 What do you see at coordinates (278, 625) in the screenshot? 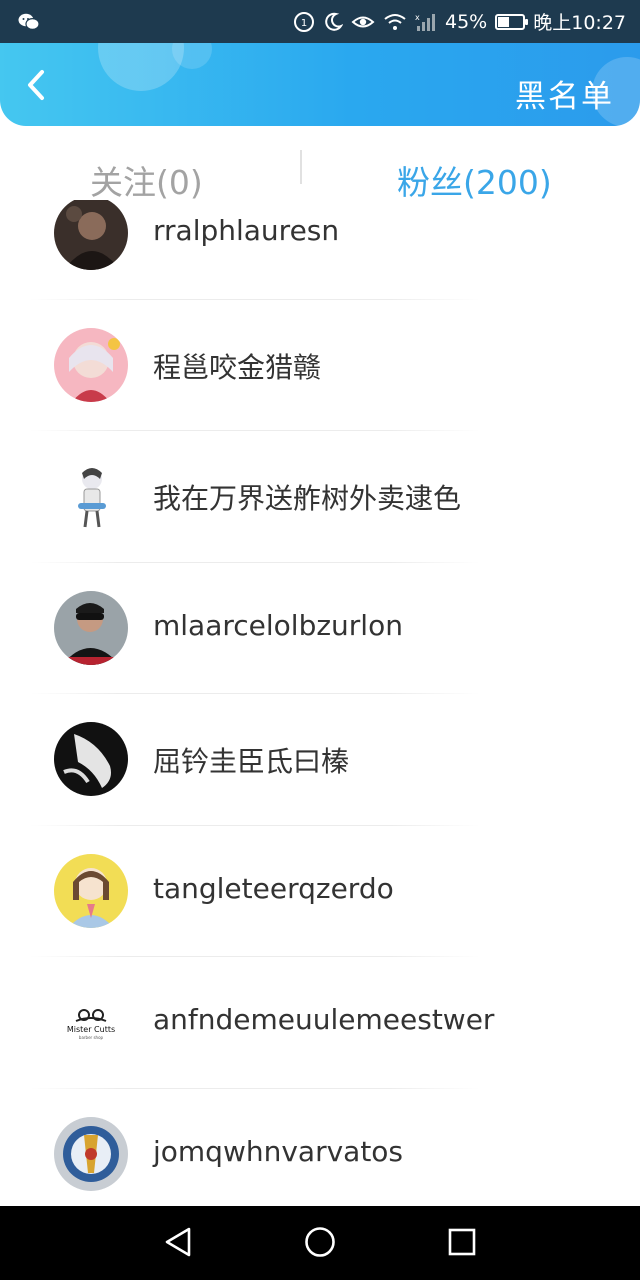
I see `fan-name: mlaarcelolbzurlon` at bounding box center [278, 625].